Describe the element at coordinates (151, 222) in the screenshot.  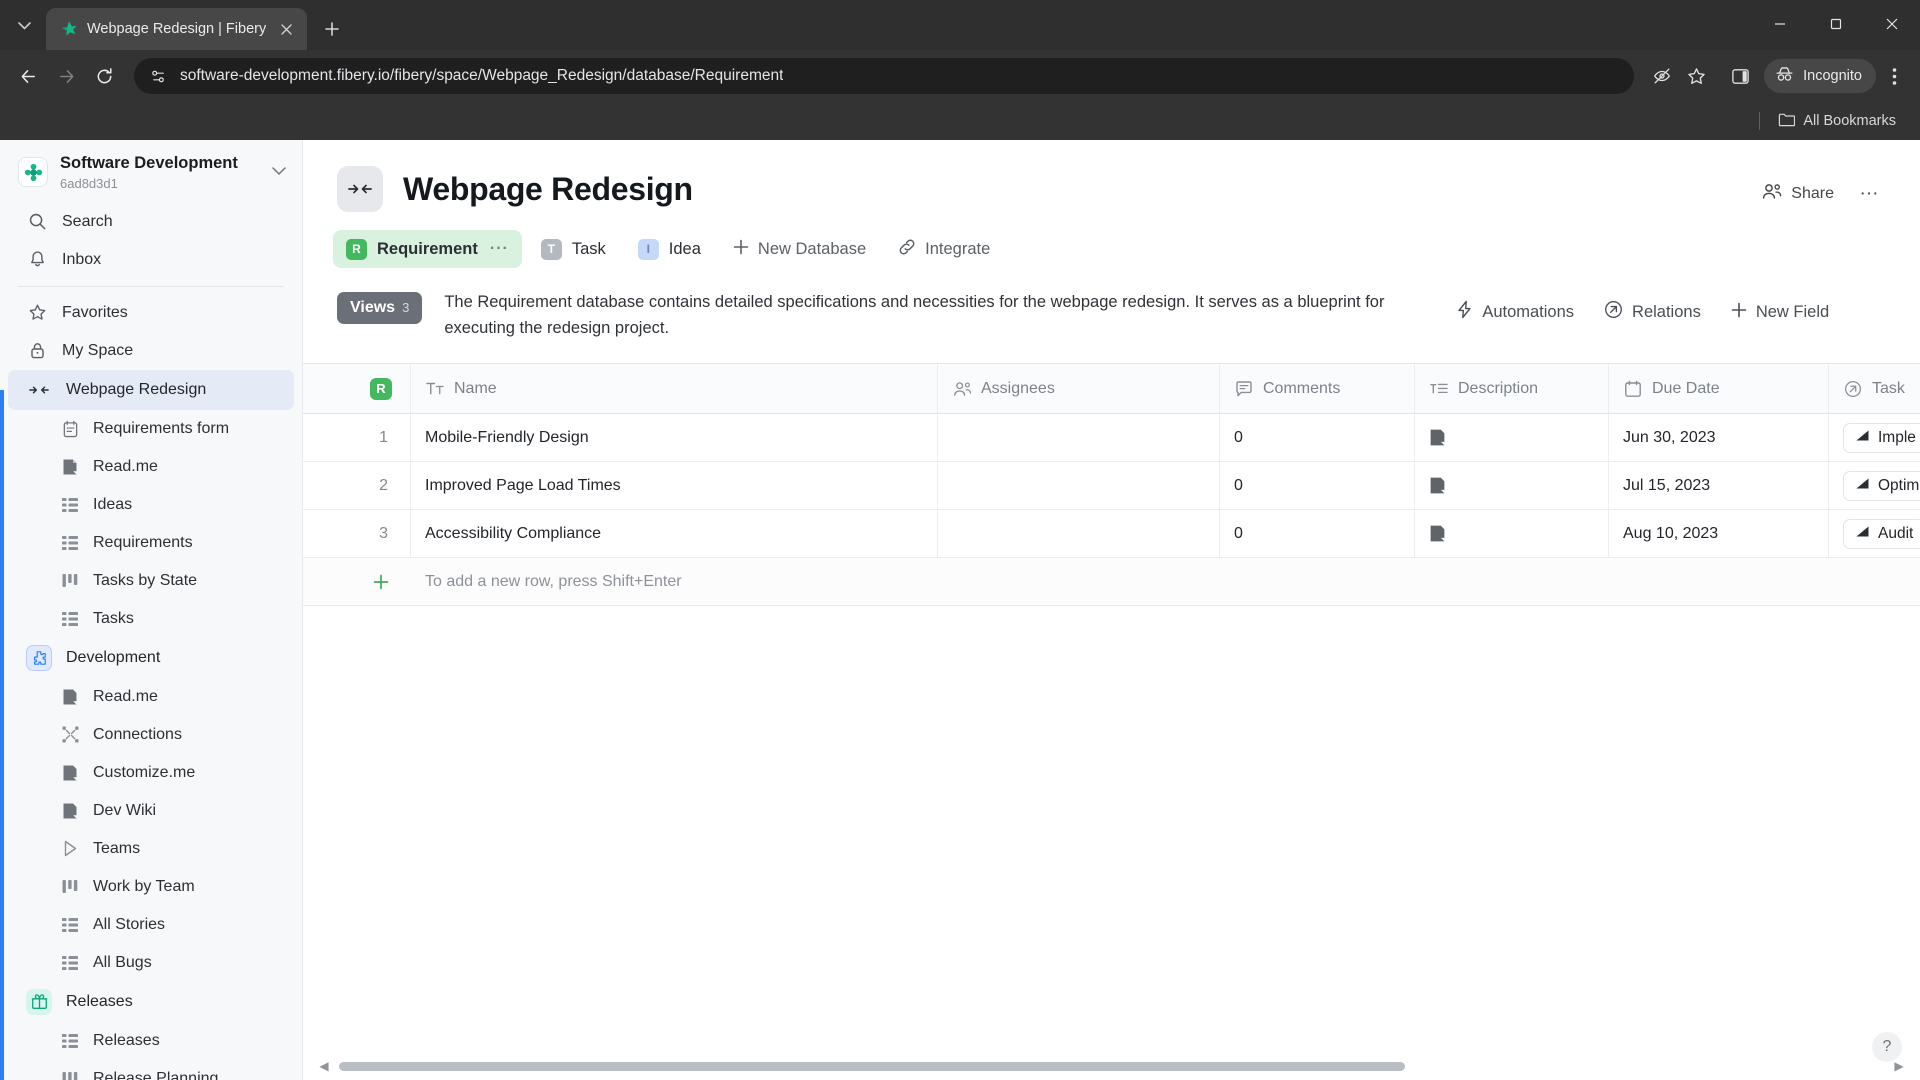
I see `sidebar-item-search: Search` at that location.